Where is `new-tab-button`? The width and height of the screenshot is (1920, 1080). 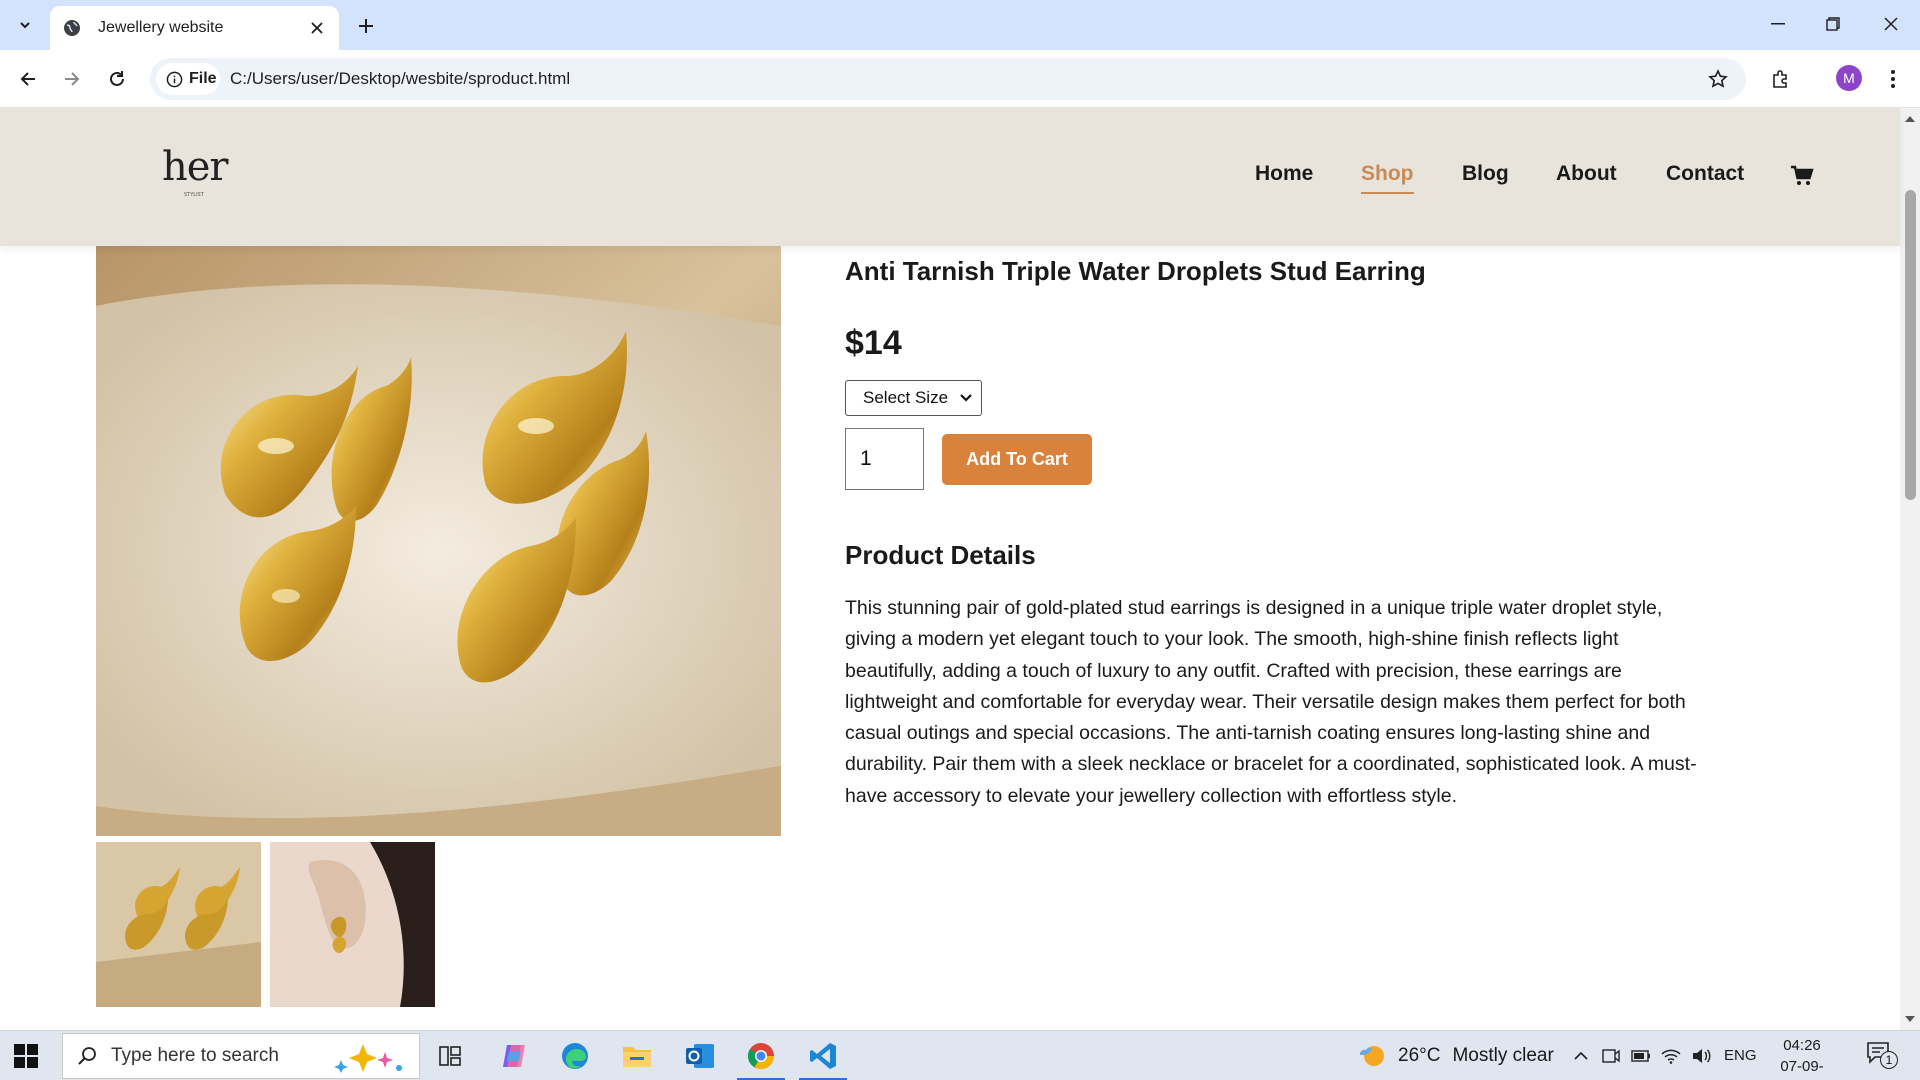 new-tab-button is located at coordinates (366, 26).